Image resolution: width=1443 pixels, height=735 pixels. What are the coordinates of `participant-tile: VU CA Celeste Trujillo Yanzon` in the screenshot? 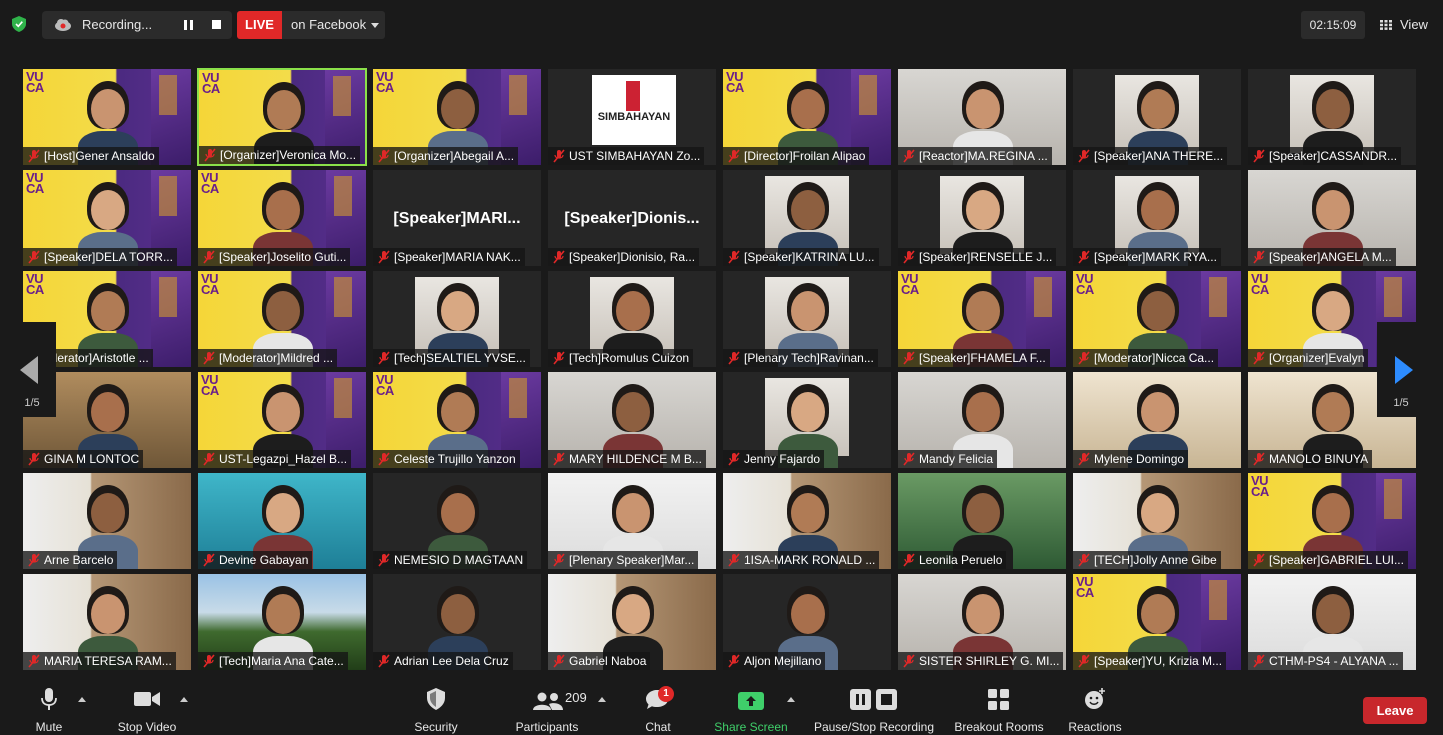 It's located at (457, 420).